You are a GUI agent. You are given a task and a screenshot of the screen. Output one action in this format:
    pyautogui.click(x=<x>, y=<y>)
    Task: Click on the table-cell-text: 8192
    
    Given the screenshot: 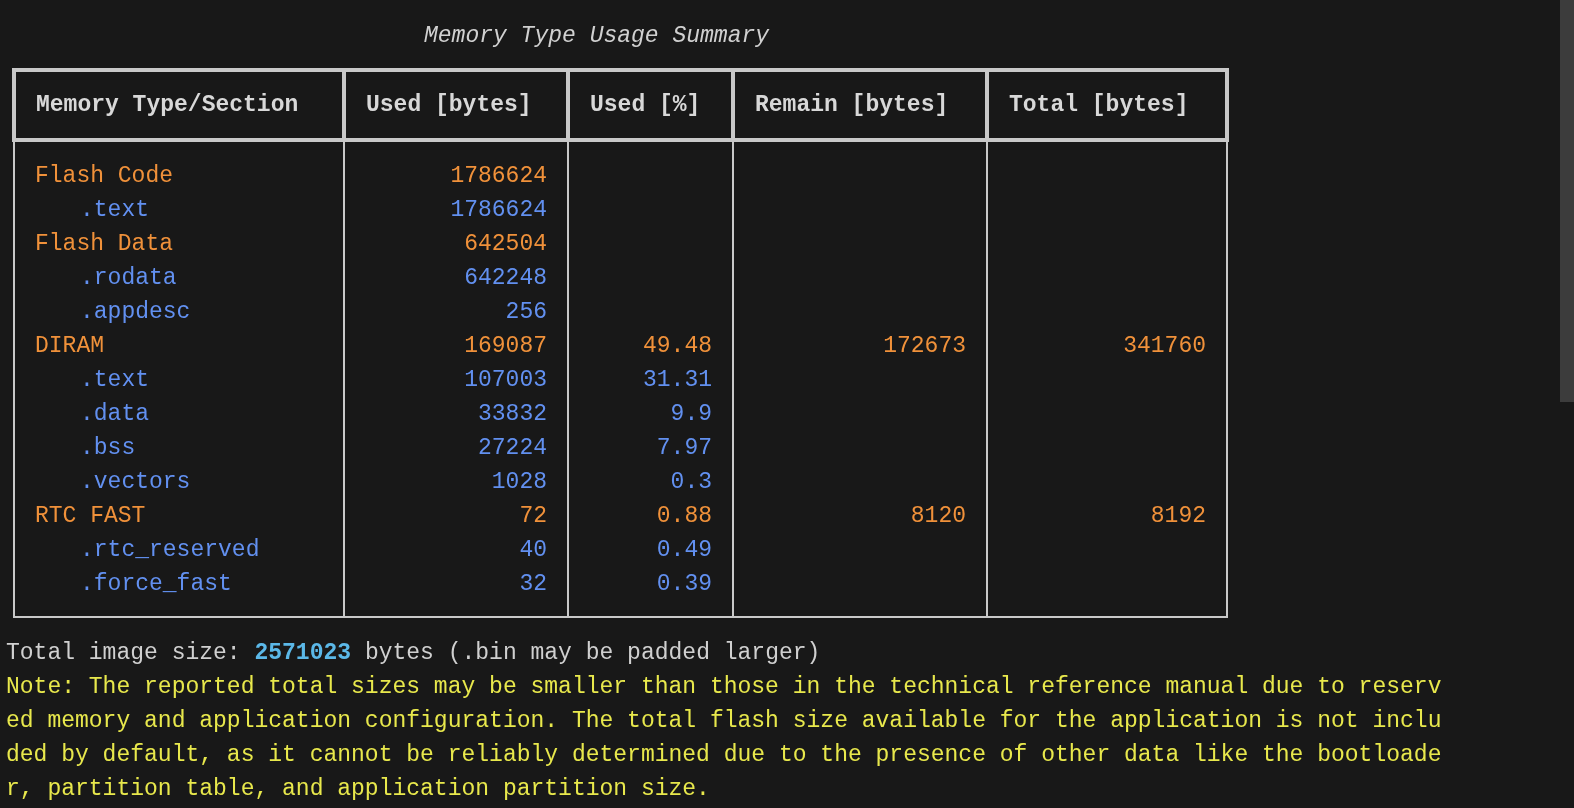 What is the action you would take?
    pyautogui.click(x=1178, y=516)
    